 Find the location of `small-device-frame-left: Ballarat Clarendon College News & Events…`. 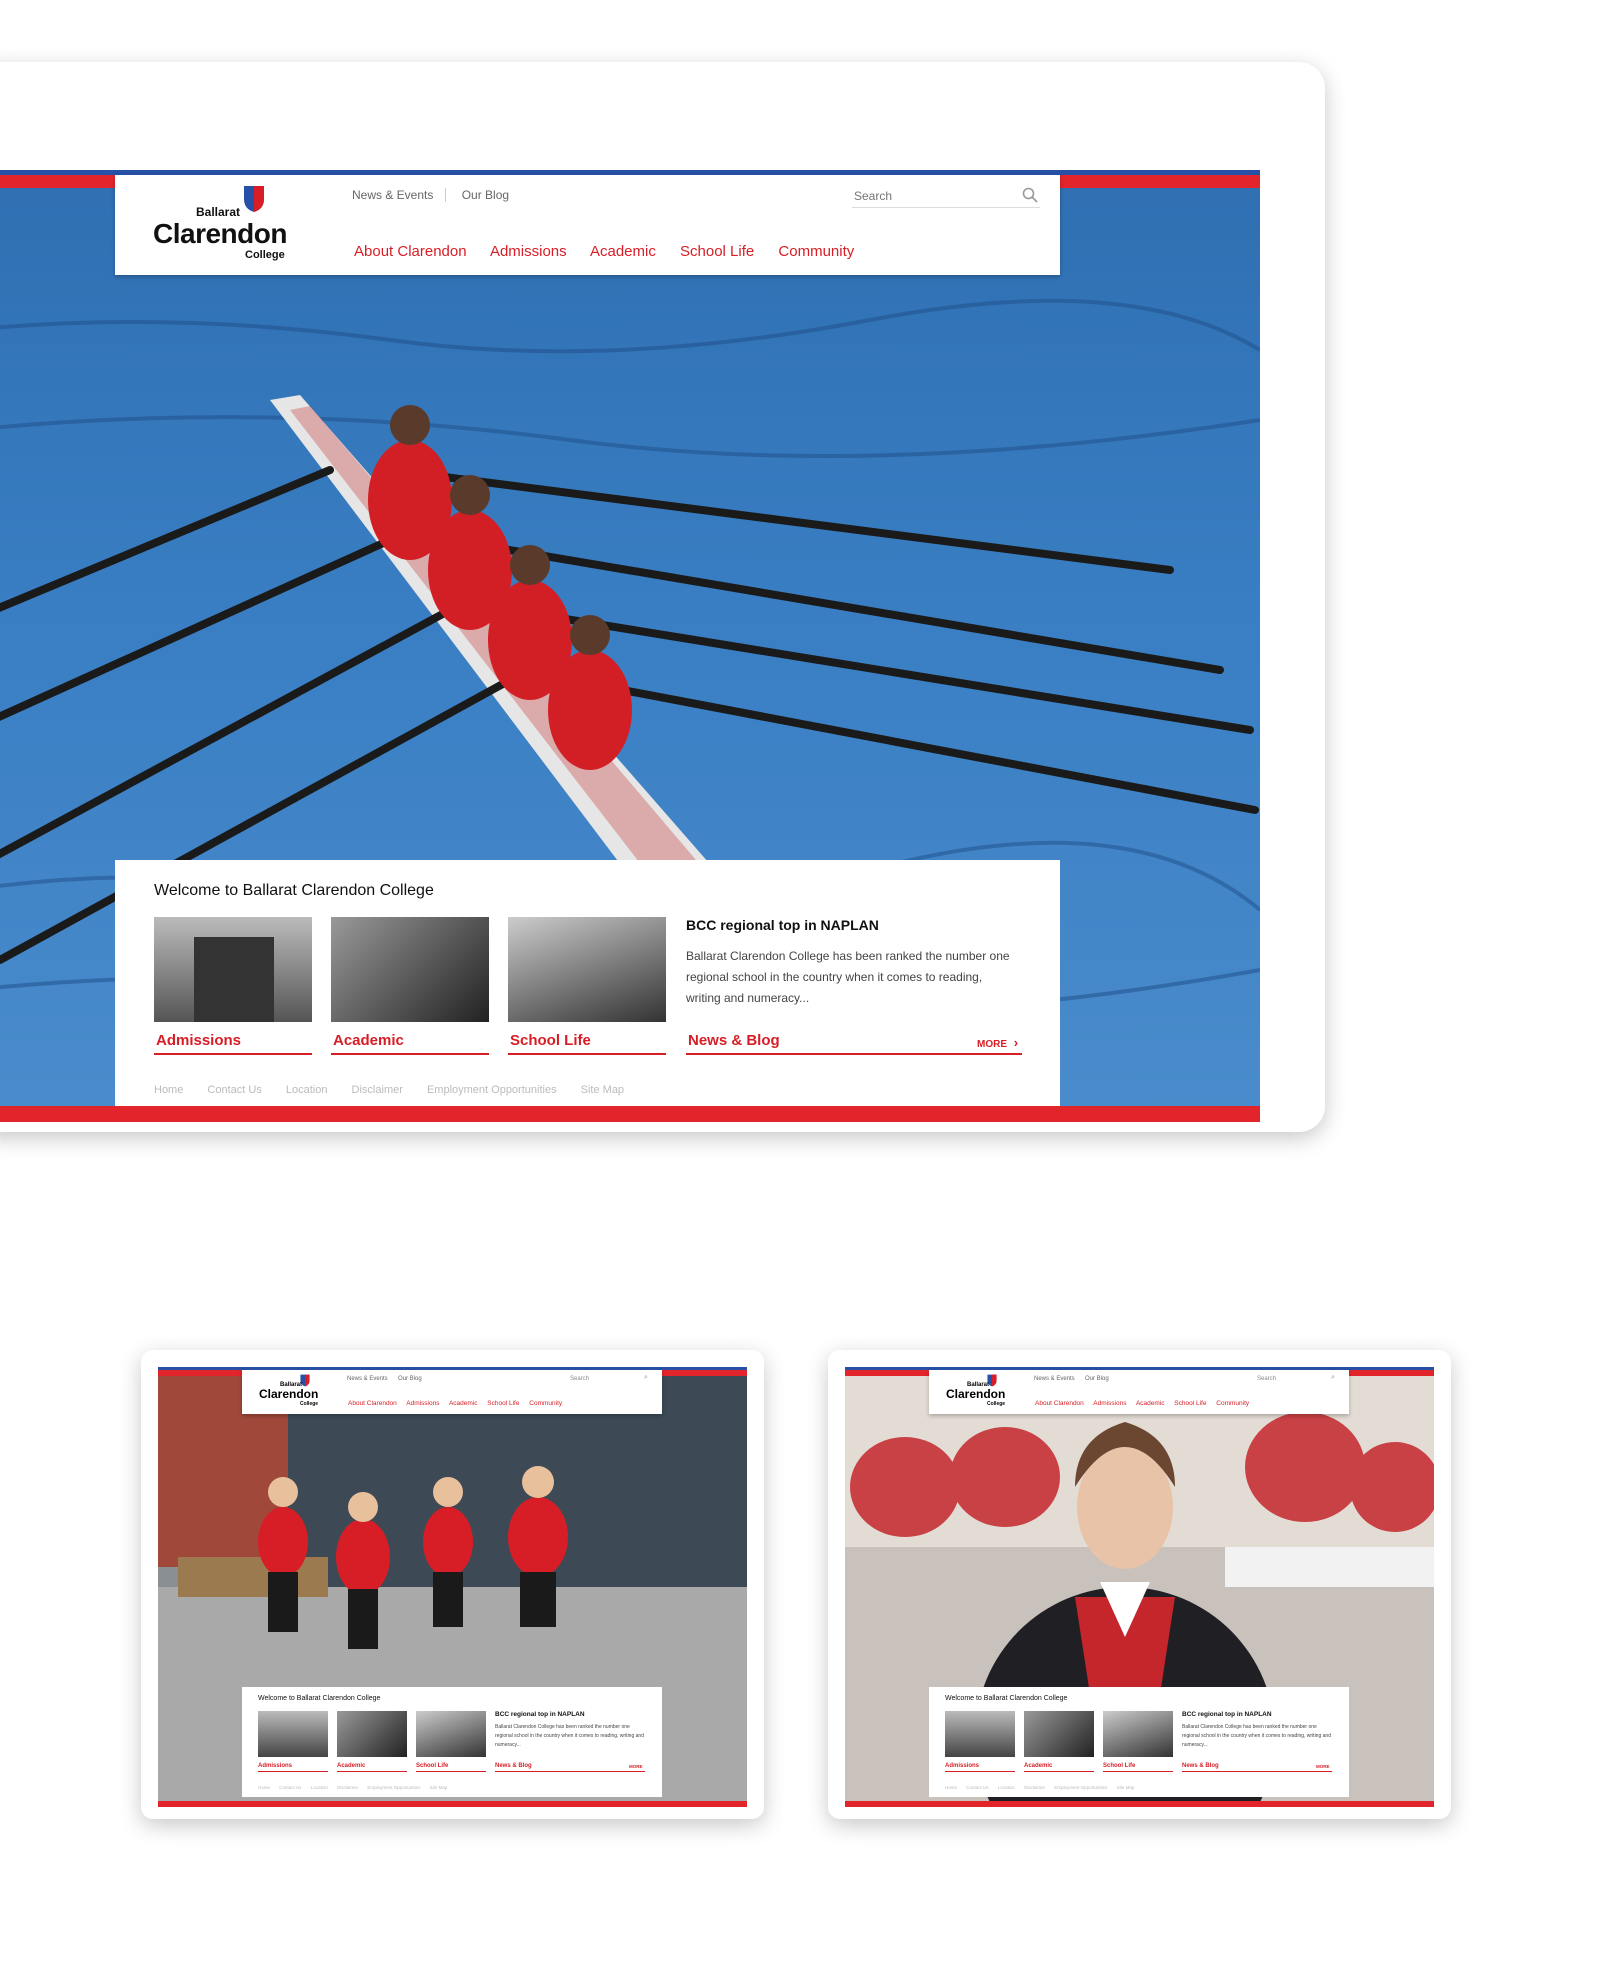

small-device-frame-left: Ballarat Clarendon College News & Events… is located at coordinates (452, 1584).